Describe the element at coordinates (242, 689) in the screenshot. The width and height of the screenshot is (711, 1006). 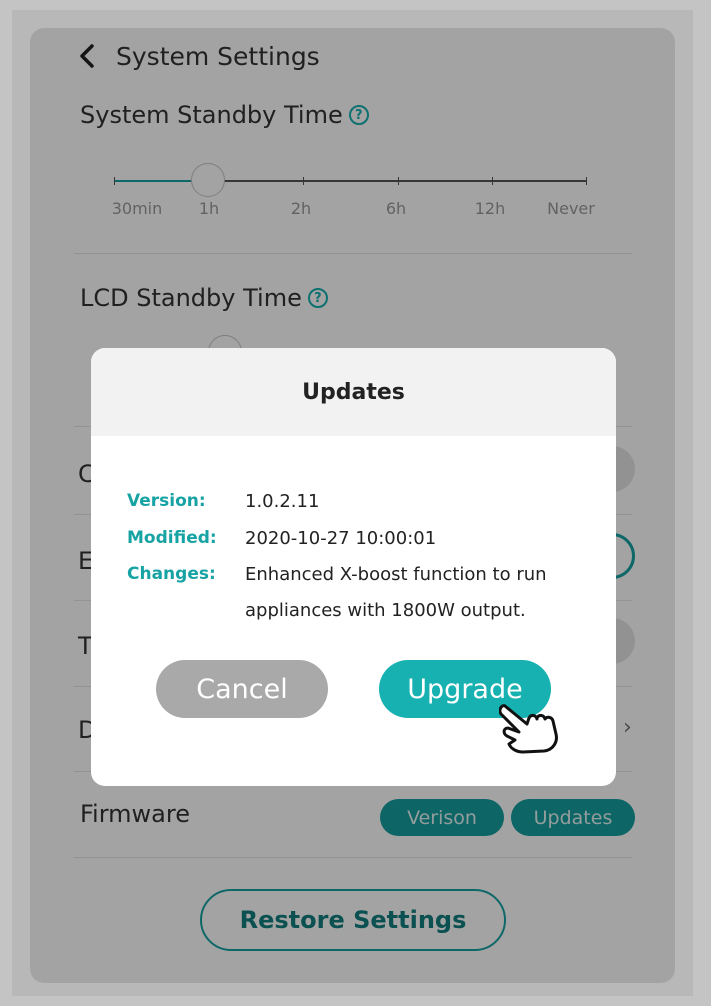
I see `cancel-button: Cancel` at that location.